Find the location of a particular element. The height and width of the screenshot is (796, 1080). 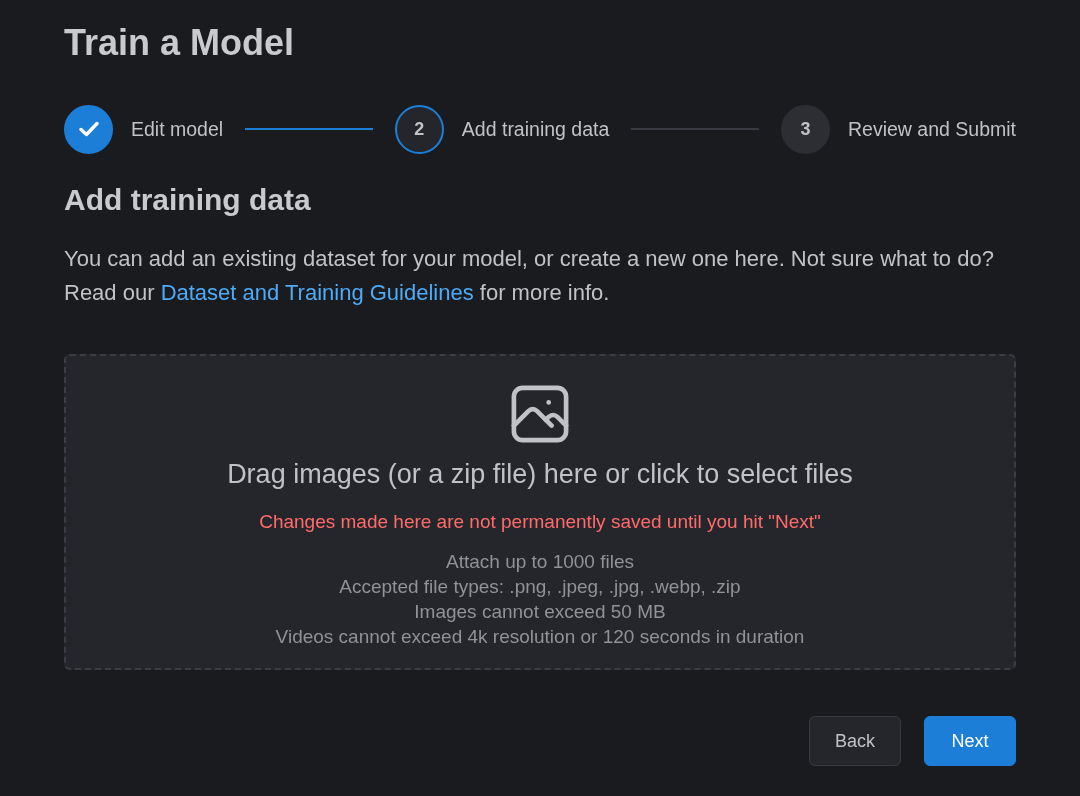

intro-text: You can add an existing dataset for your model, or create a new one here. Not sure what to do? Read our Dataset and Training Guidelines for more info. is located at coordinates (529, 276).